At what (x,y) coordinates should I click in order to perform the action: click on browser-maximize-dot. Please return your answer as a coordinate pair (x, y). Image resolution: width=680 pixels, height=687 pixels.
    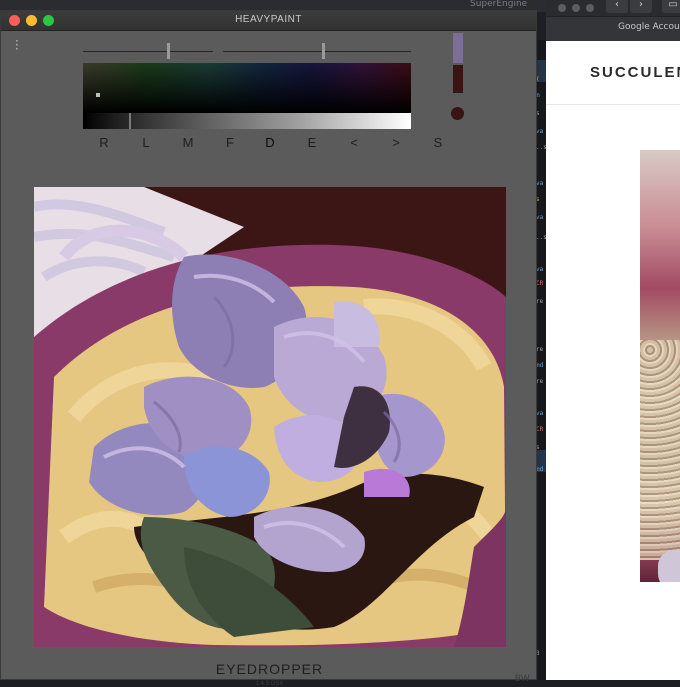
    Looking at the image, I should click on (590, 8).